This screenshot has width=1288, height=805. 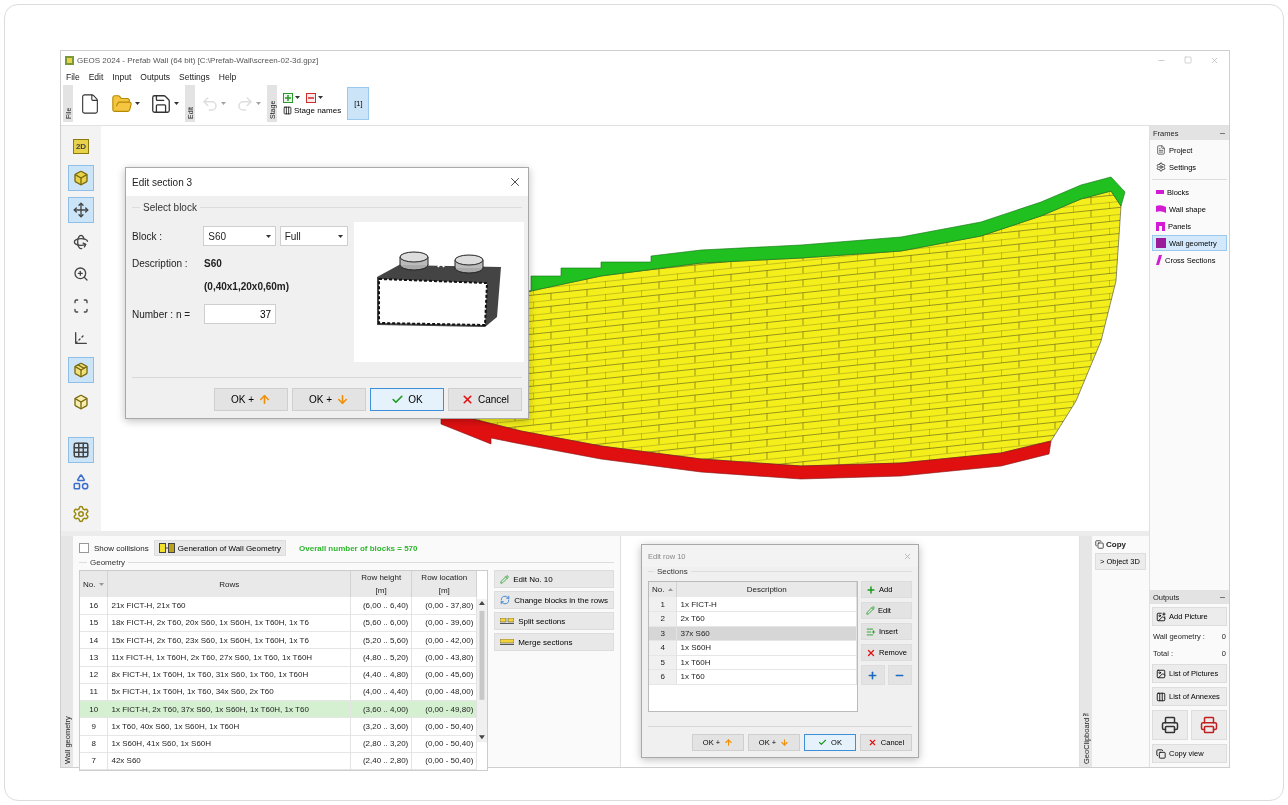 What do you see at coordinates (84, 548) in the screenshot?
I see `checkbox` at bounding box center [84, 548].